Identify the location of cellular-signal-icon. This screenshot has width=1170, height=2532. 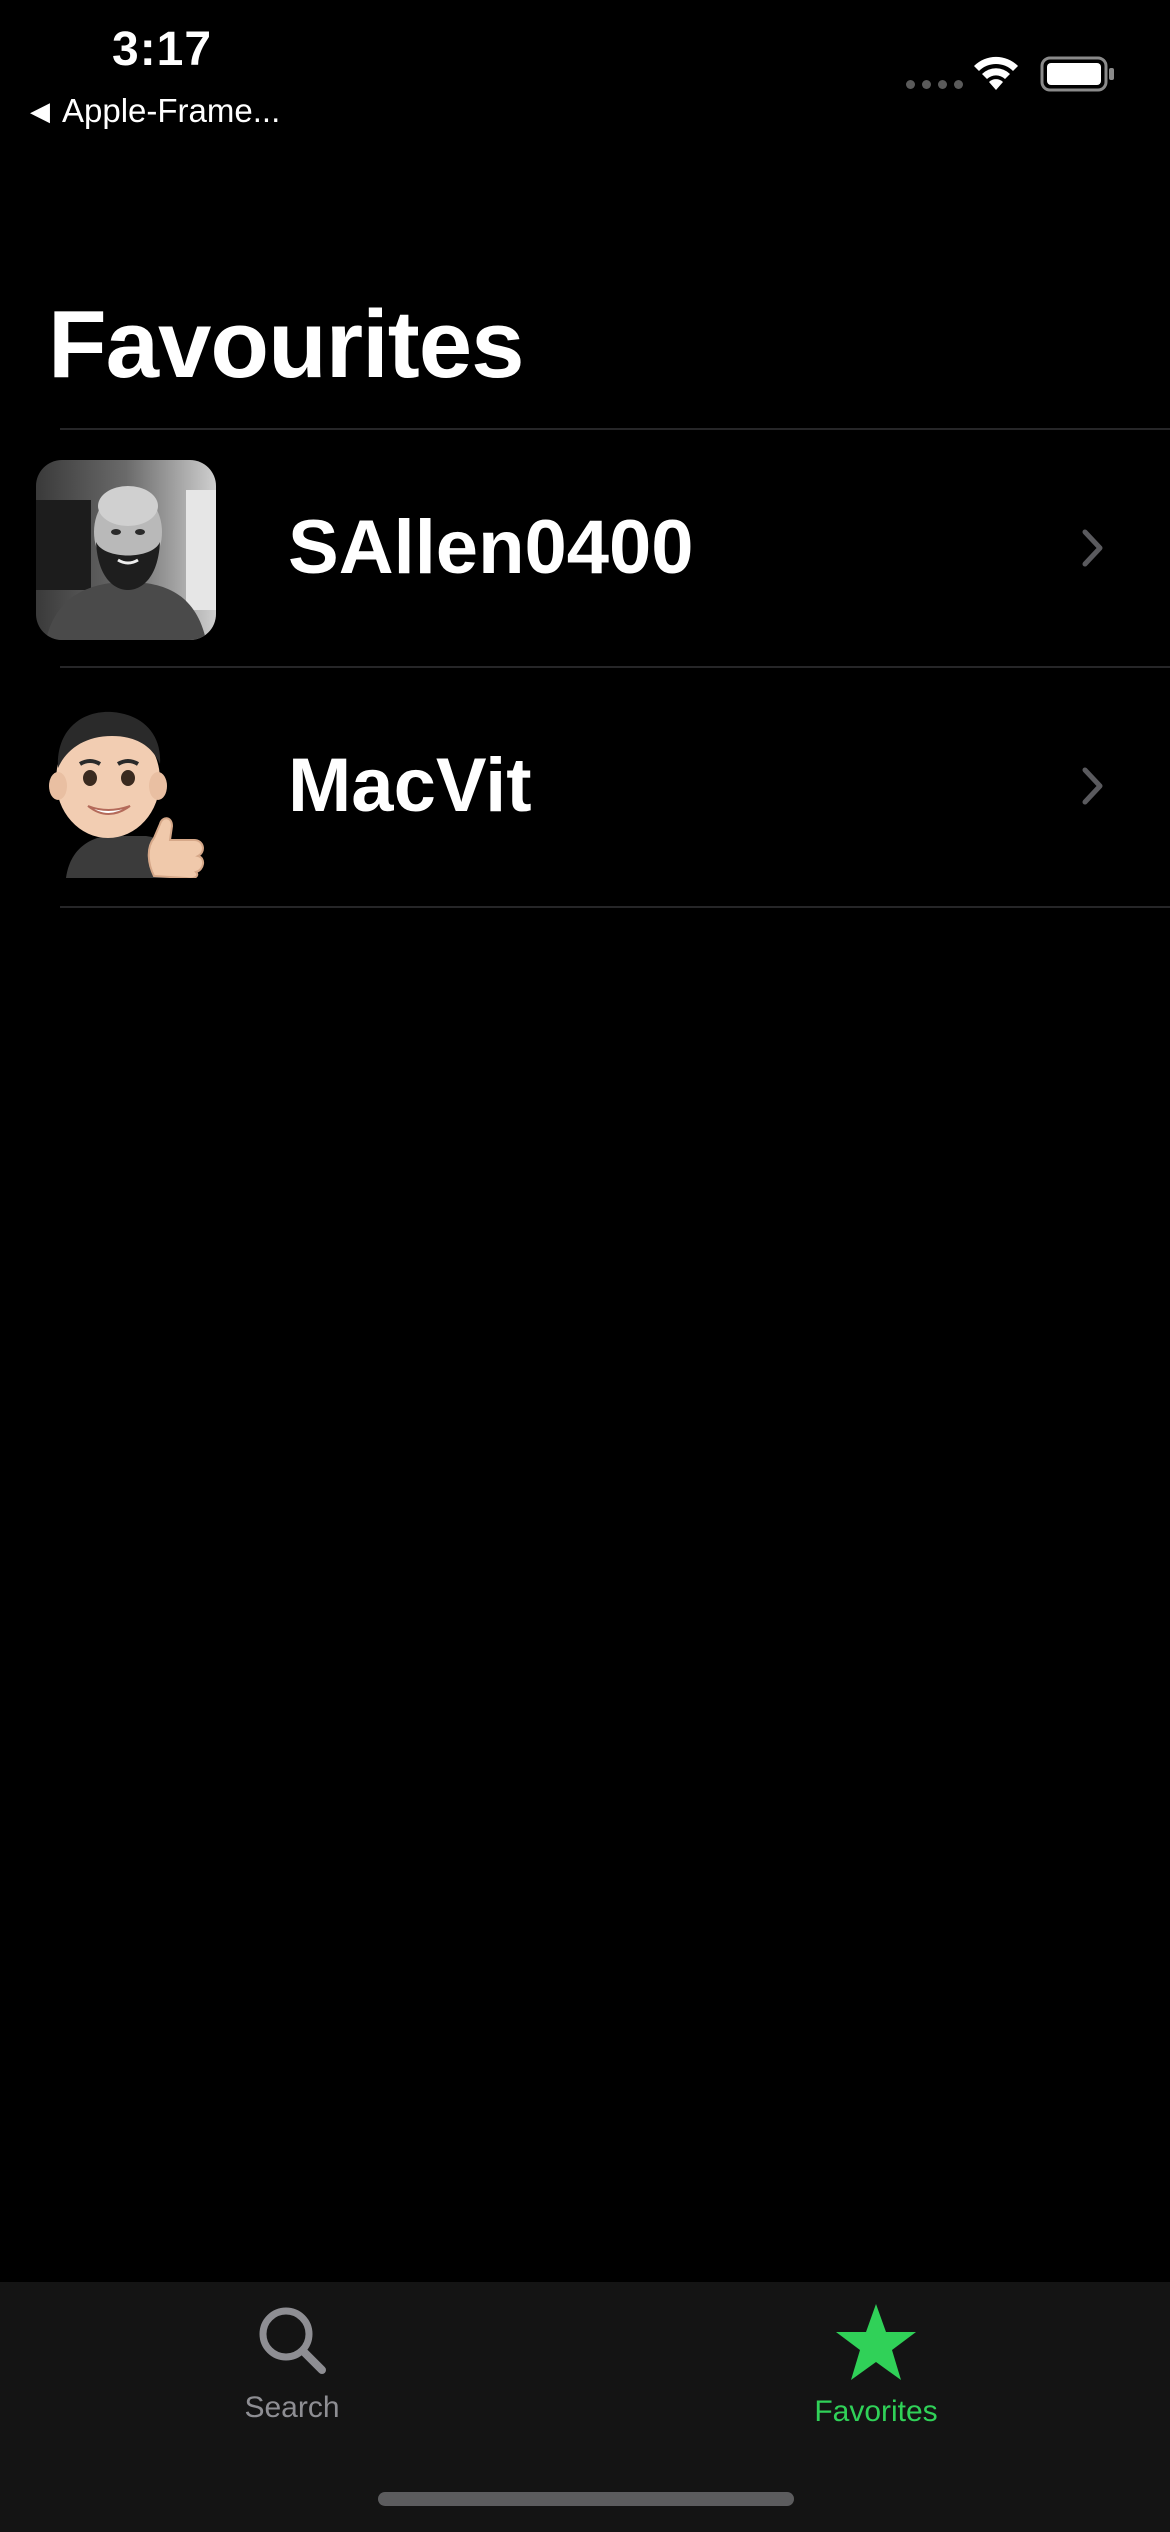
(934, 84).